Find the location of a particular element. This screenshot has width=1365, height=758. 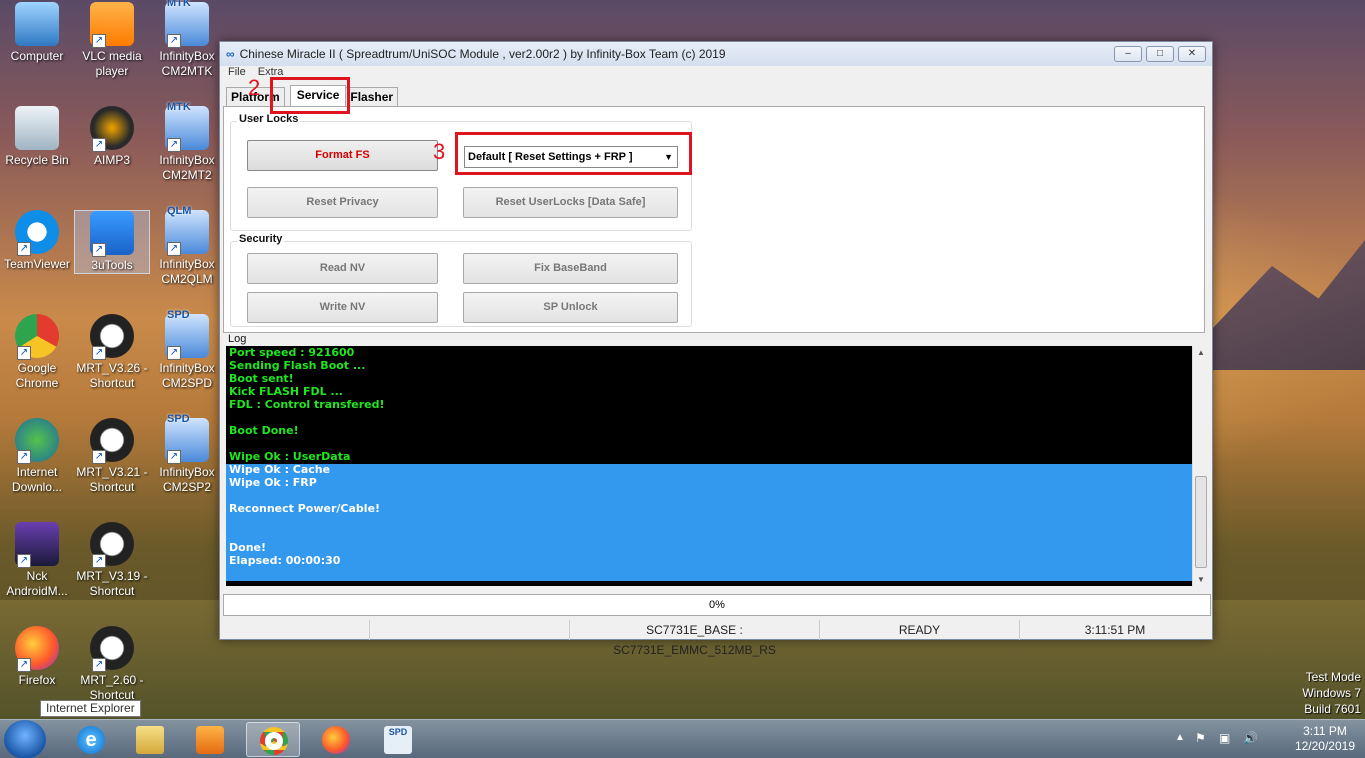

media-player-icon is located at coordinates (210, 740).